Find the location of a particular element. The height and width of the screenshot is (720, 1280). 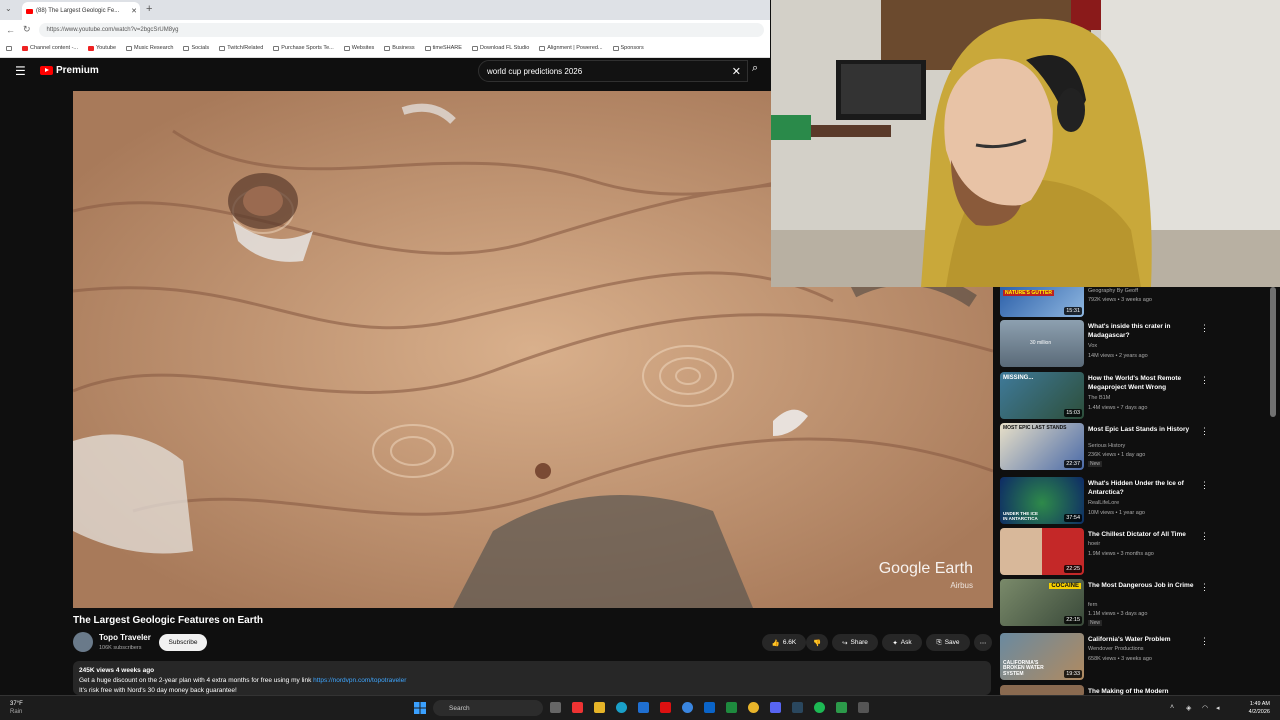

rec-title: The Chillest Dictator of All Time is located at coordinates (1143, 534).